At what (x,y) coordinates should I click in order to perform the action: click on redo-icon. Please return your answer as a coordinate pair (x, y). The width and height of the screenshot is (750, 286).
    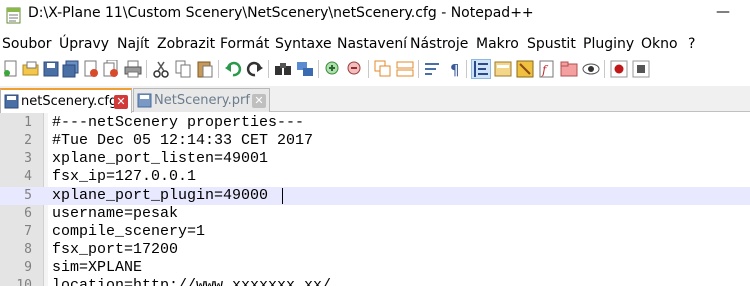
    Looking at the image, I should click on (255, 69).